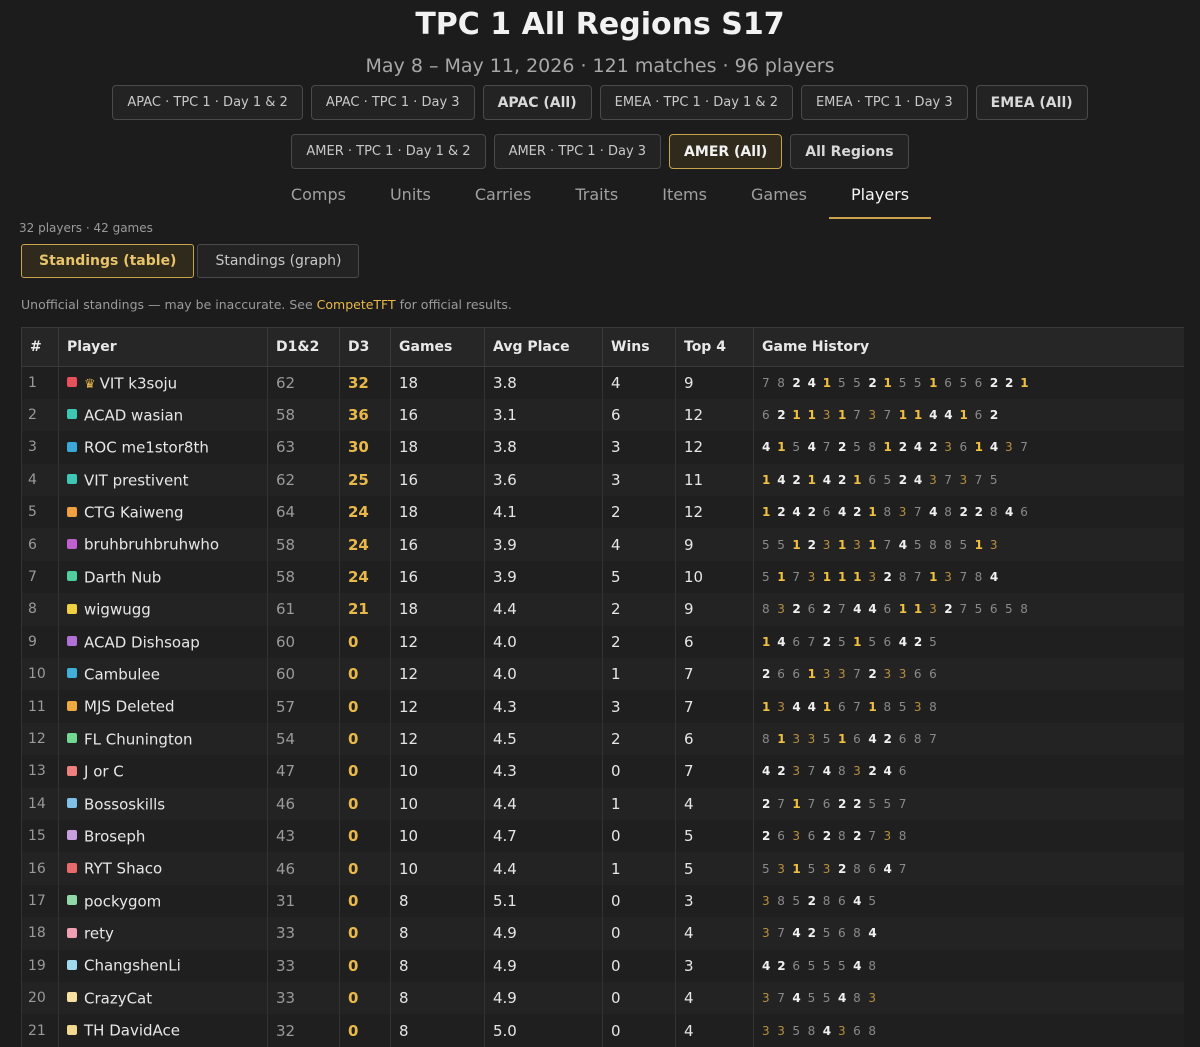  What do you see at coordinates (602, 803) in the screenshot?
I see `table-row: 14 Bossoskills 46 0 10 4.4 1 4 2 7 1 7 6 2 2 5 5 7` at bounding box center [602, 803].